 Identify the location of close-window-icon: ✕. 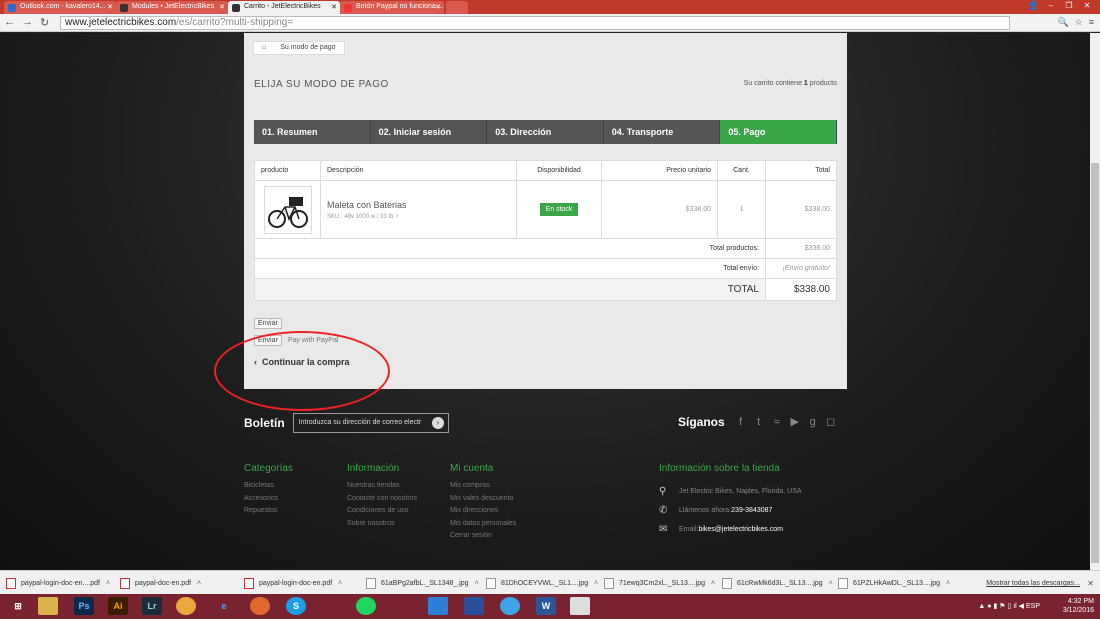
(1087, 5).